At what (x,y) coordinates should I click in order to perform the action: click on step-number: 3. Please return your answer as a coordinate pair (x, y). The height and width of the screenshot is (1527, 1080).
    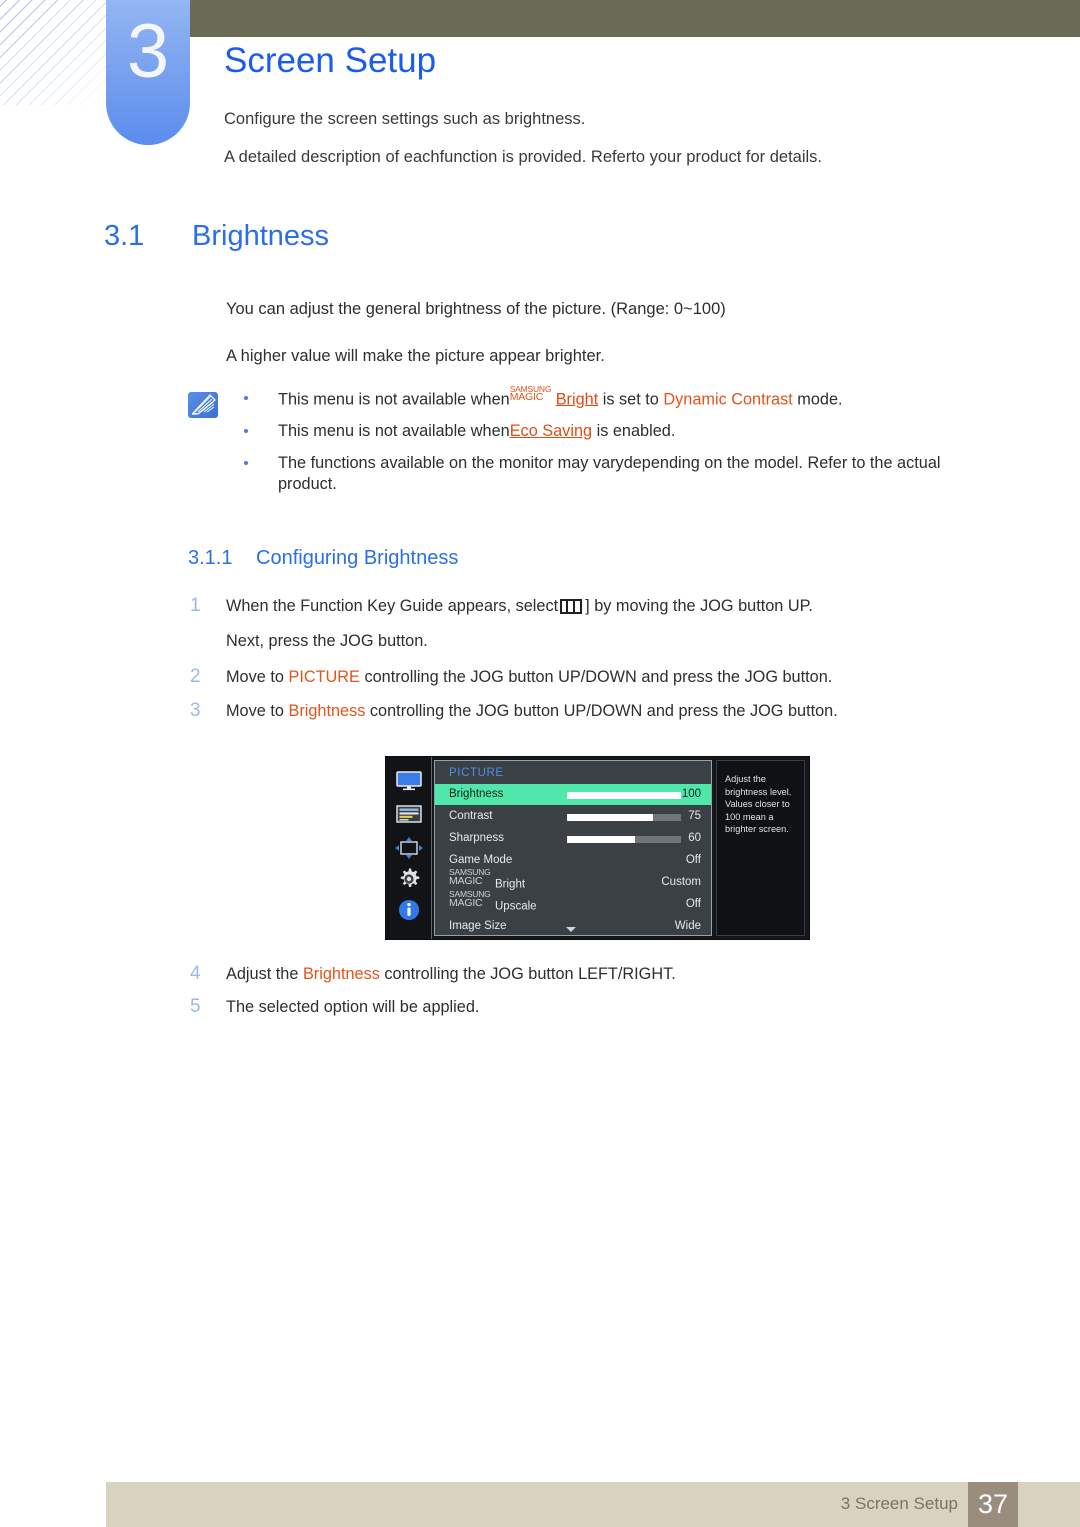
    Looking at the image, I should click on (195, 710).